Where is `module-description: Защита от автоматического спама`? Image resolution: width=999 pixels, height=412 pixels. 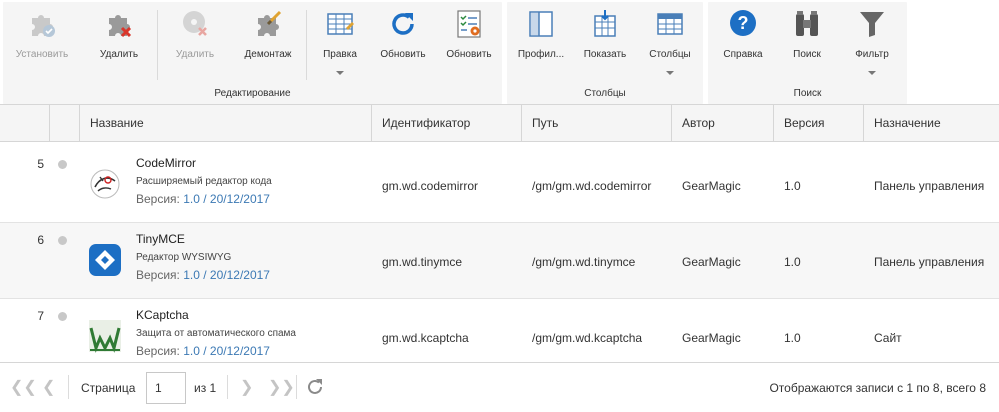
module-description: Защита от автоматического спама is located at coordinates (216, 333).